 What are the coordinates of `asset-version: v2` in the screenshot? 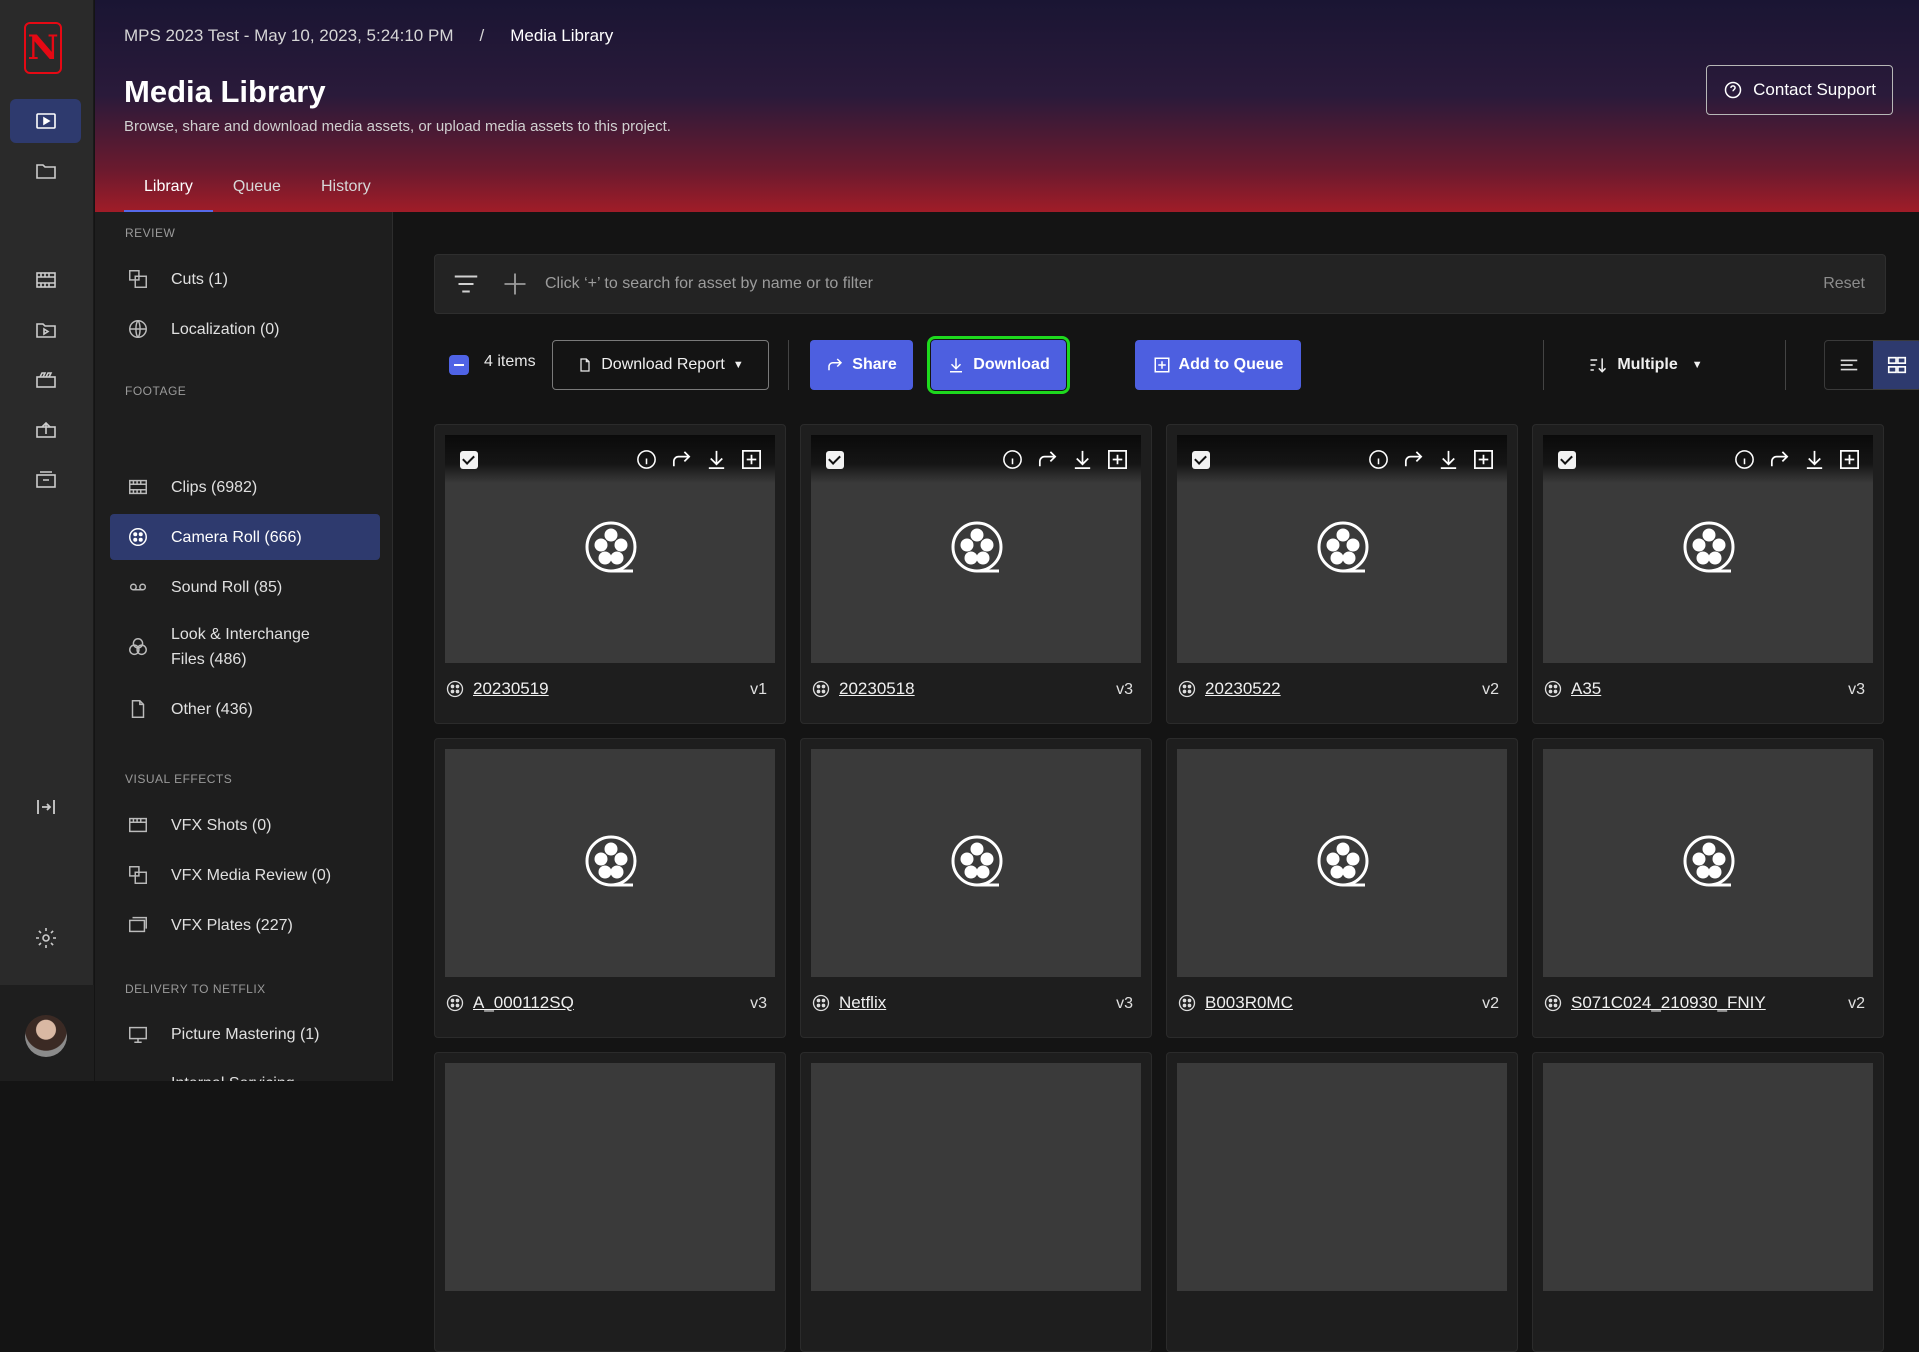 It's located at (1490, 1003).